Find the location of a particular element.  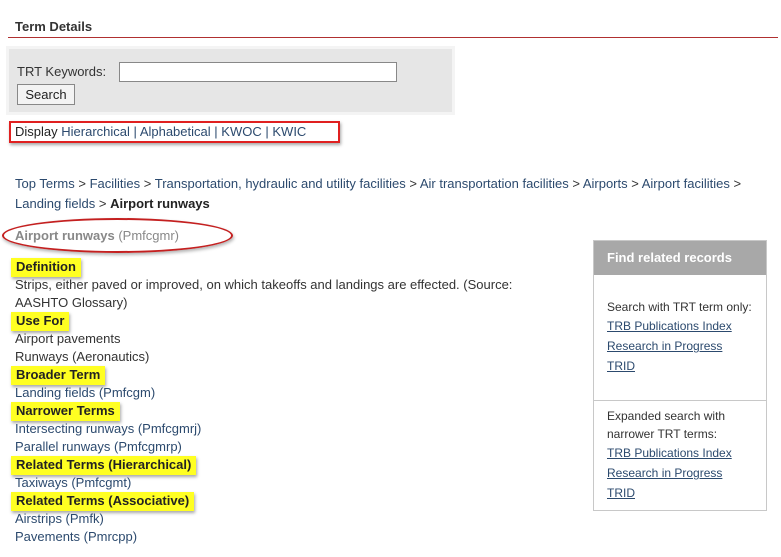

term-heading: Airport runways (Pmfcgmr) is located at coordinates (97, 235).